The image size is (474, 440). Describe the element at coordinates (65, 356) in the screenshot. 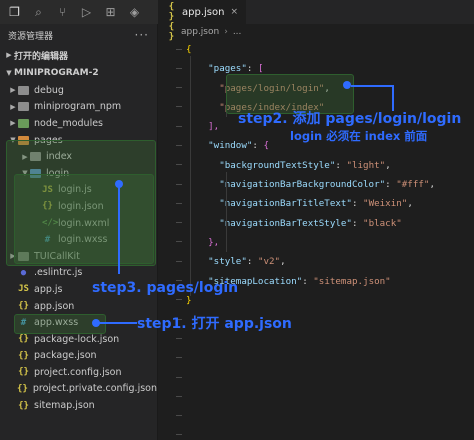

I see `tree-item-label: package.json` at that location.